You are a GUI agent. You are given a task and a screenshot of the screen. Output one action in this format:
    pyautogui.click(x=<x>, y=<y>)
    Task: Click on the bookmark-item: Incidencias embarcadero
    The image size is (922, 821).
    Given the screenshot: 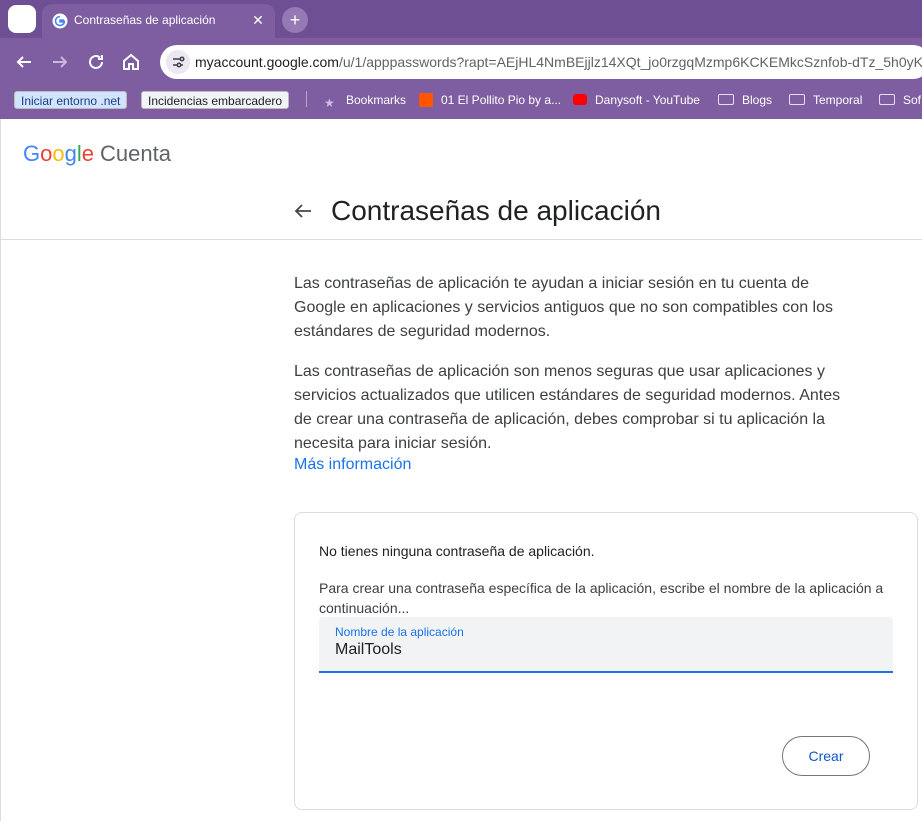 What is the action you would take?
    pyautogui.click(x=215, y=100)
    